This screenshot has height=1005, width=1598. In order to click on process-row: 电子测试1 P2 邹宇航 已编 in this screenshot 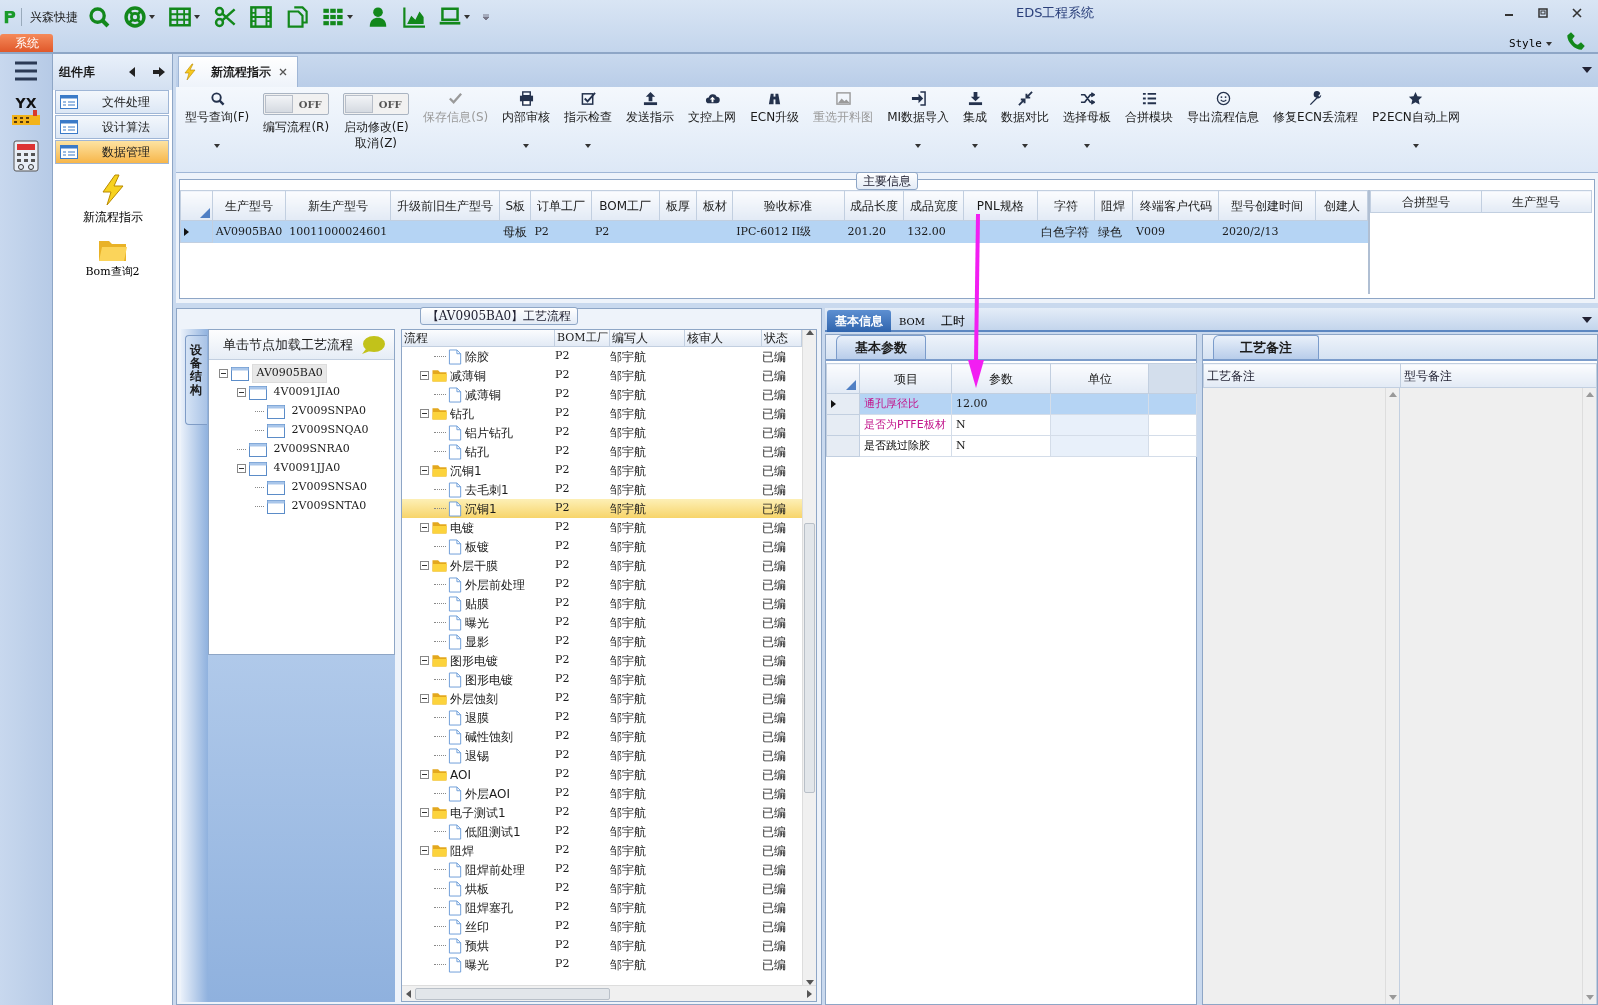, I will do `click(602, 812)`.